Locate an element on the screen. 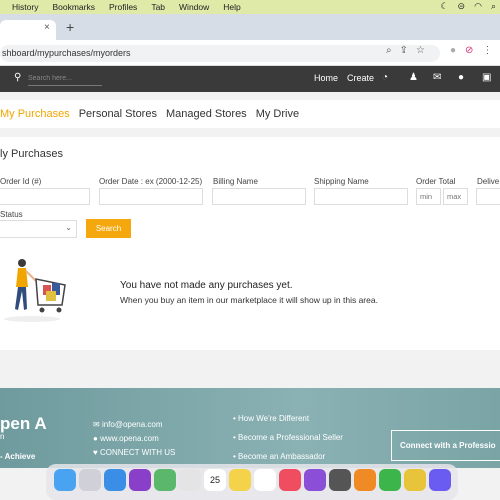  tab-my-drive: My Drive is located at coordinates (277, 114).